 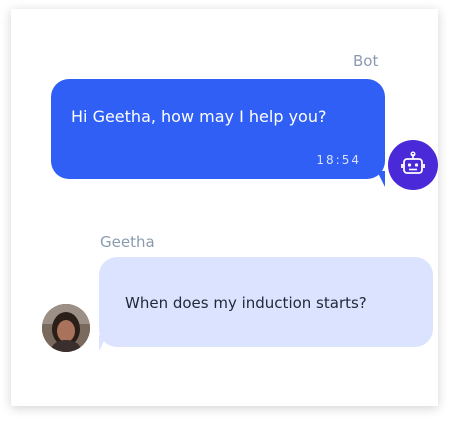 I want to click on user-message-text: When does my induction starts?, so click(x=246, y=303).